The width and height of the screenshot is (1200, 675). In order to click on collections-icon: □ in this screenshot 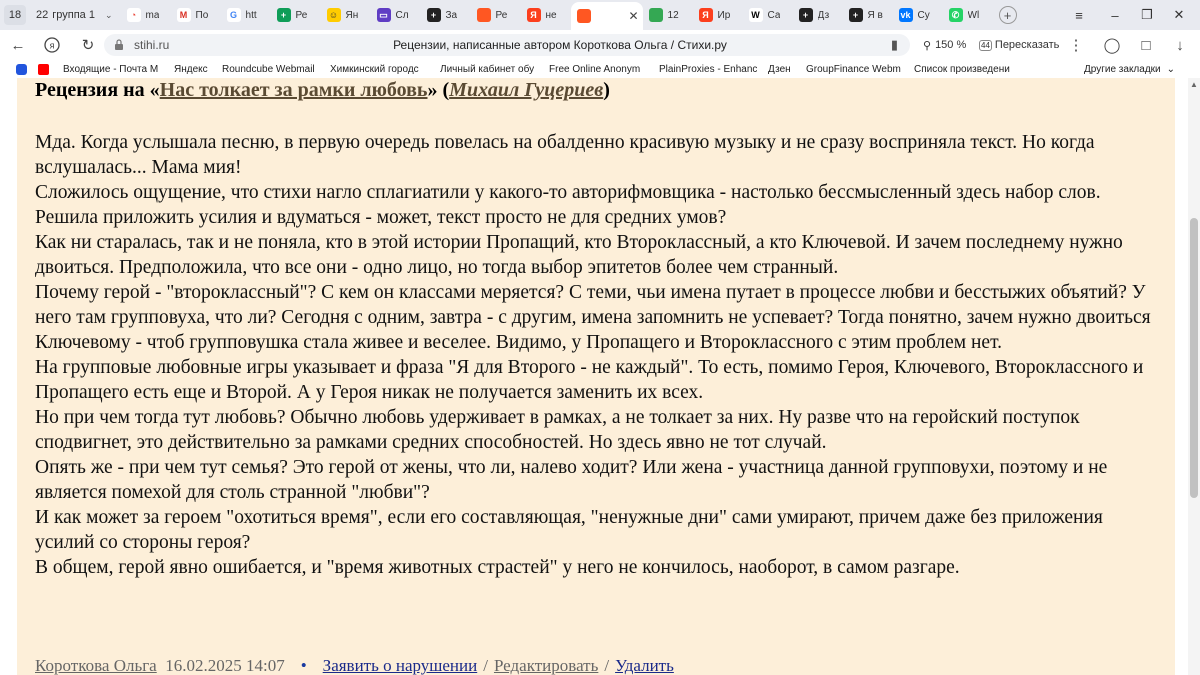, I will do `click(1146, 45)`.